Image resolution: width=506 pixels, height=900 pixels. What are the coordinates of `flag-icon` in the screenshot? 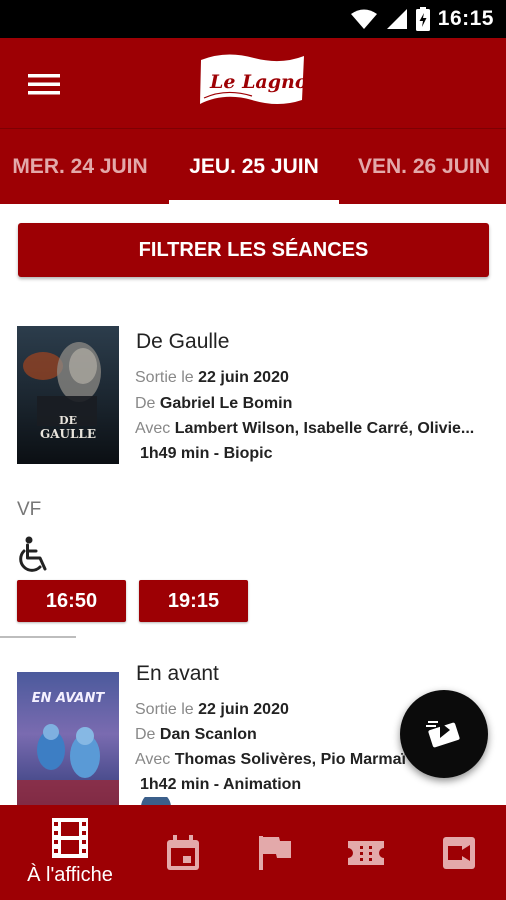 It's located at (275, 852).